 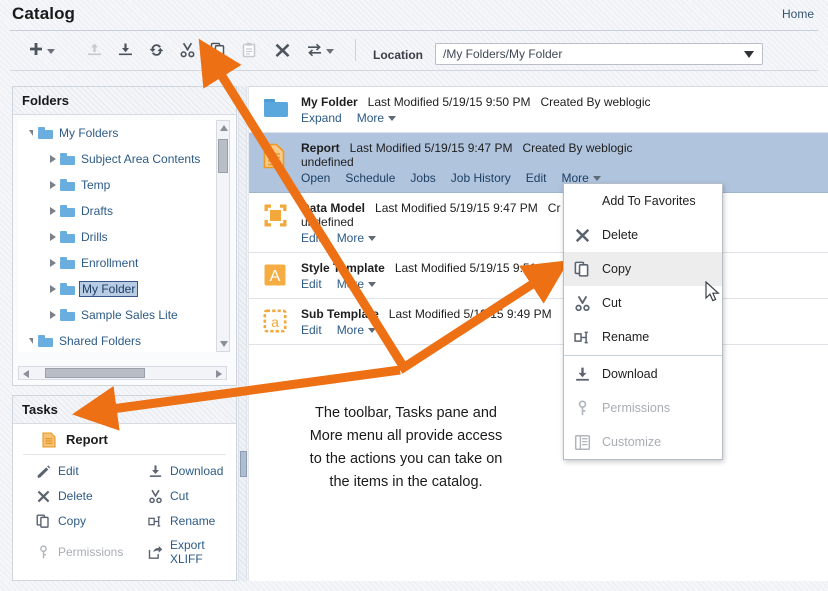 What do you see at coordinates (632, 442) in the screenshot?
I see `menu-item-label: Customize` at bounding box center [632, 442].